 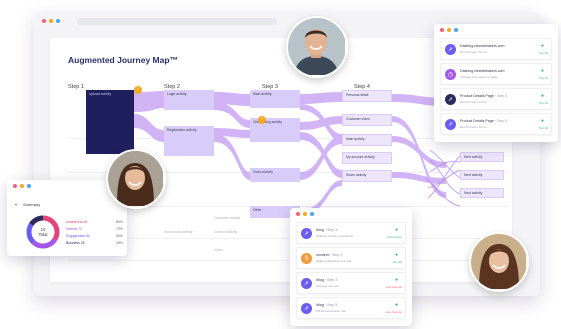 What do you see at coordinates (149, 128) in the screenshot?
I see `flow-upload-registration` at bounding box center [149, 128].